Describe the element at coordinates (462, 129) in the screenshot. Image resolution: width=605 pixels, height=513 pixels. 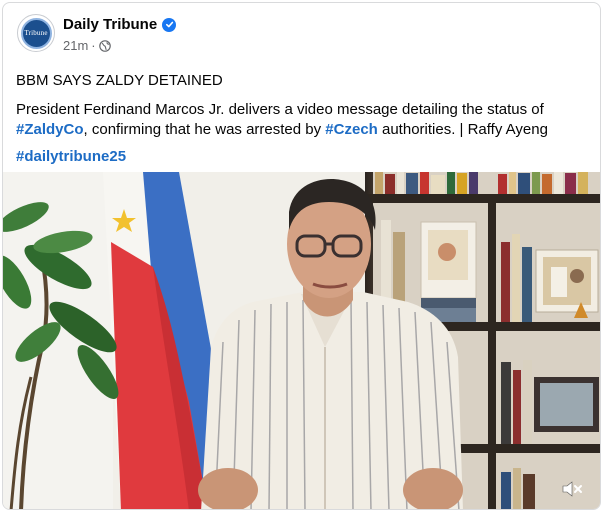
I see `post-body-text-3: authorities. | Raffy Ayeng` at that location.